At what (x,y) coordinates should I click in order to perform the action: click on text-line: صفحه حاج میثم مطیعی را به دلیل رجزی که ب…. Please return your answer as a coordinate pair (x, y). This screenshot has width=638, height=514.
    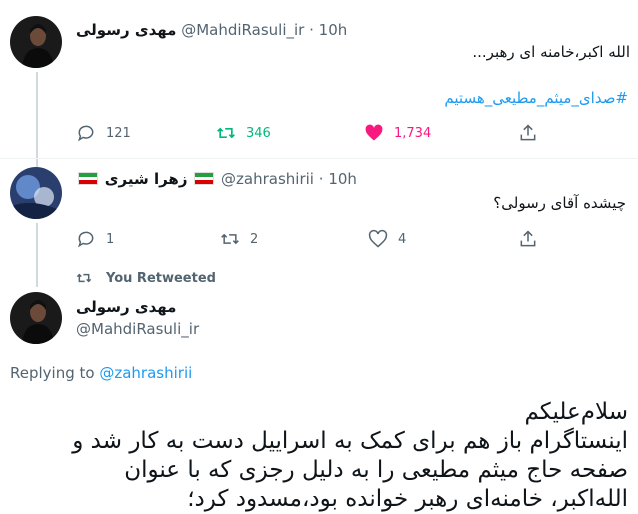
    Looking at the image, I should click on (376, 470).